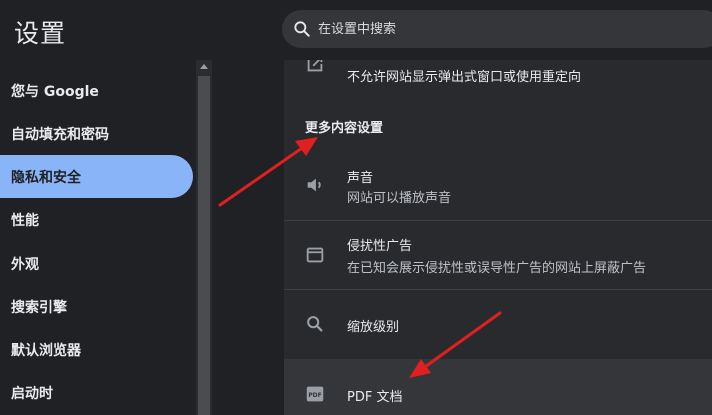  I want to click on search-bar, so click(497, 29).